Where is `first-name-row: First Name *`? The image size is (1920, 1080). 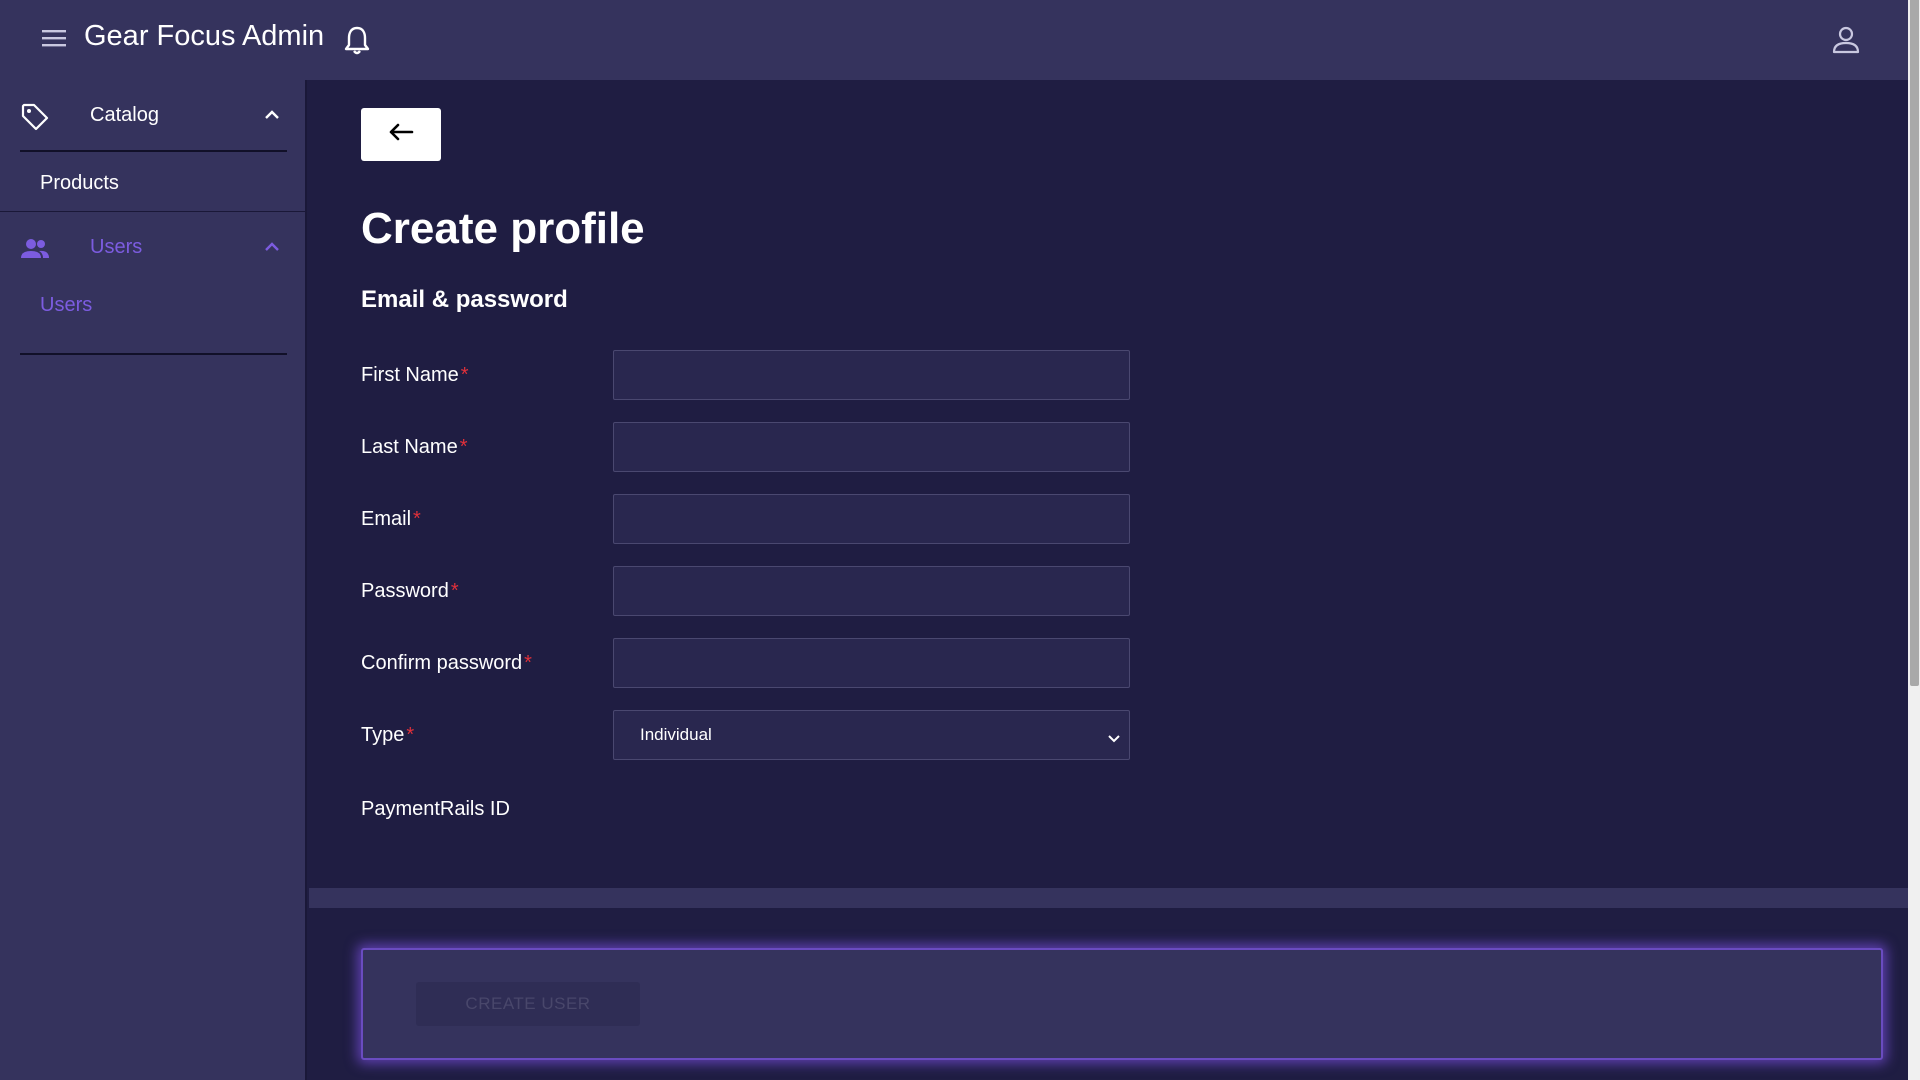
first-name-row: First Name * is located at coordinates (761, 375).